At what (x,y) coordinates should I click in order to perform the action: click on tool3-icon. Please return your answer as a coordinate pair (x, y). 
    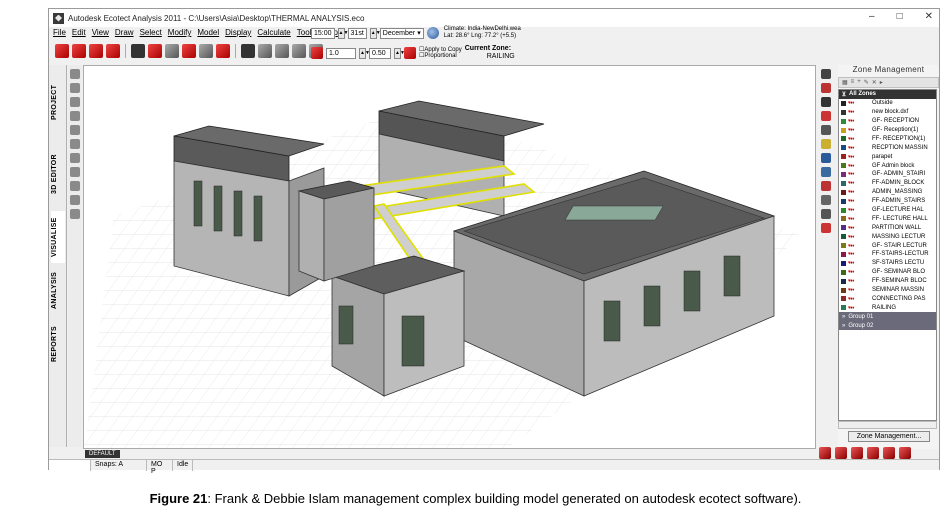
    Looking at the image, I should click on (857, 453).